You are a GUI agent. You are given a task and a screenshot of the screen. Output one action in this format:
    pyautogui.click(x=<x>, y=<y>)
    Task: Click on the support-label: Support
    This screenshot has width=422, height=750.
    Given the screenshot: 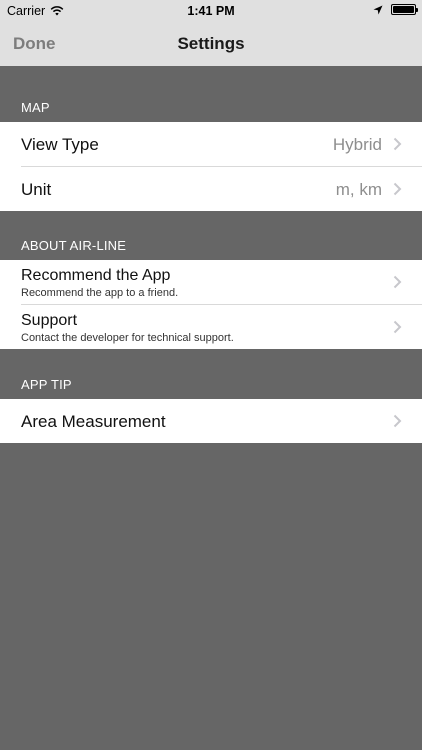 What is the action you would take?
    pyautogui.click(x=49, y=320)
    